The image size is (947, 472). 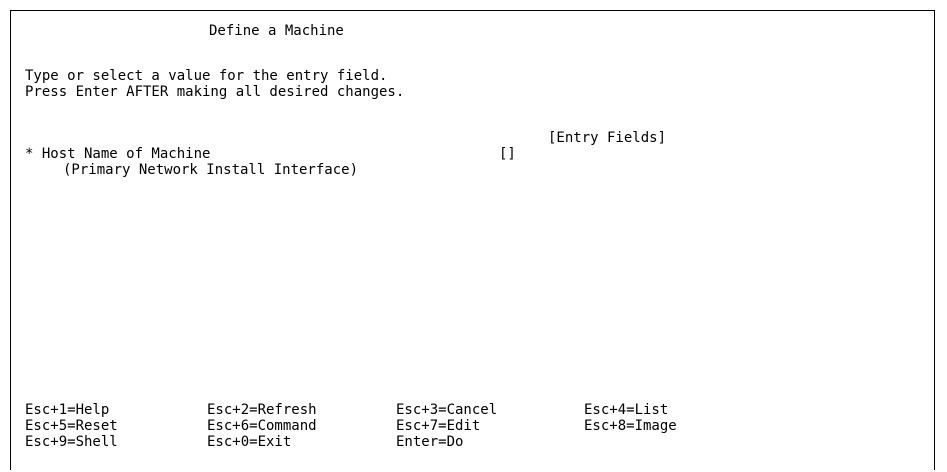 What do you see at coordinates (262, 410) in the screenshot?
I see `refresh-key: Esc+2=Refresh` at bounding box center [262, 410].